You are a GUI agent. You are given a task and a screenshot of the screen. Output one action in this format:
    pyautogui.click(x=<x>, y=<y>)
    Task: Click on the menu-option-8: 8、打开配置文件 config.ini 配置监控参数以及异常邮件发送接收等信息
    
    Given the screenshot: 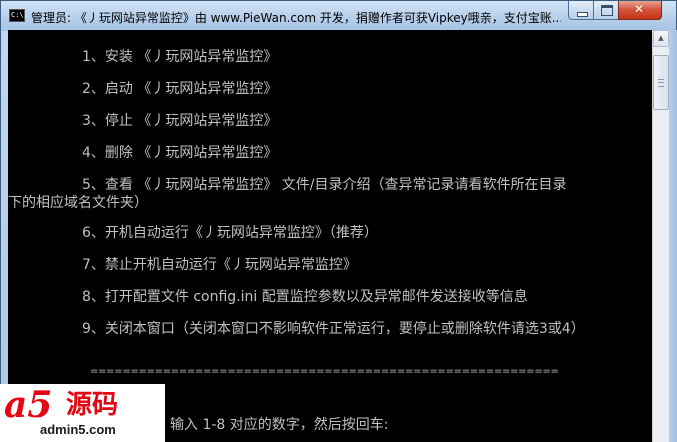 What is the action you would take?
    pyautogui.click(x=305, y=297)
    